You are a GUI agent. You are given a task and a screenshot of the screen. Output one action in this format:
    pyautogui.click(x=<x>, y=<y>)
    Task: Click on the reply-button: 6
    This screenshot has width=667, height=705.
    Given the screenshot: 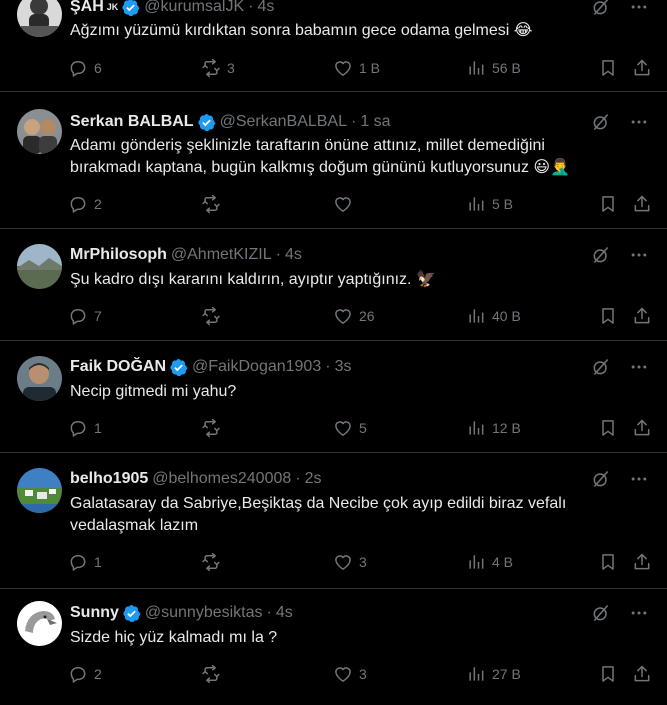 What is the action you would take?
    pyautogui.click(x=85, y=68)
    